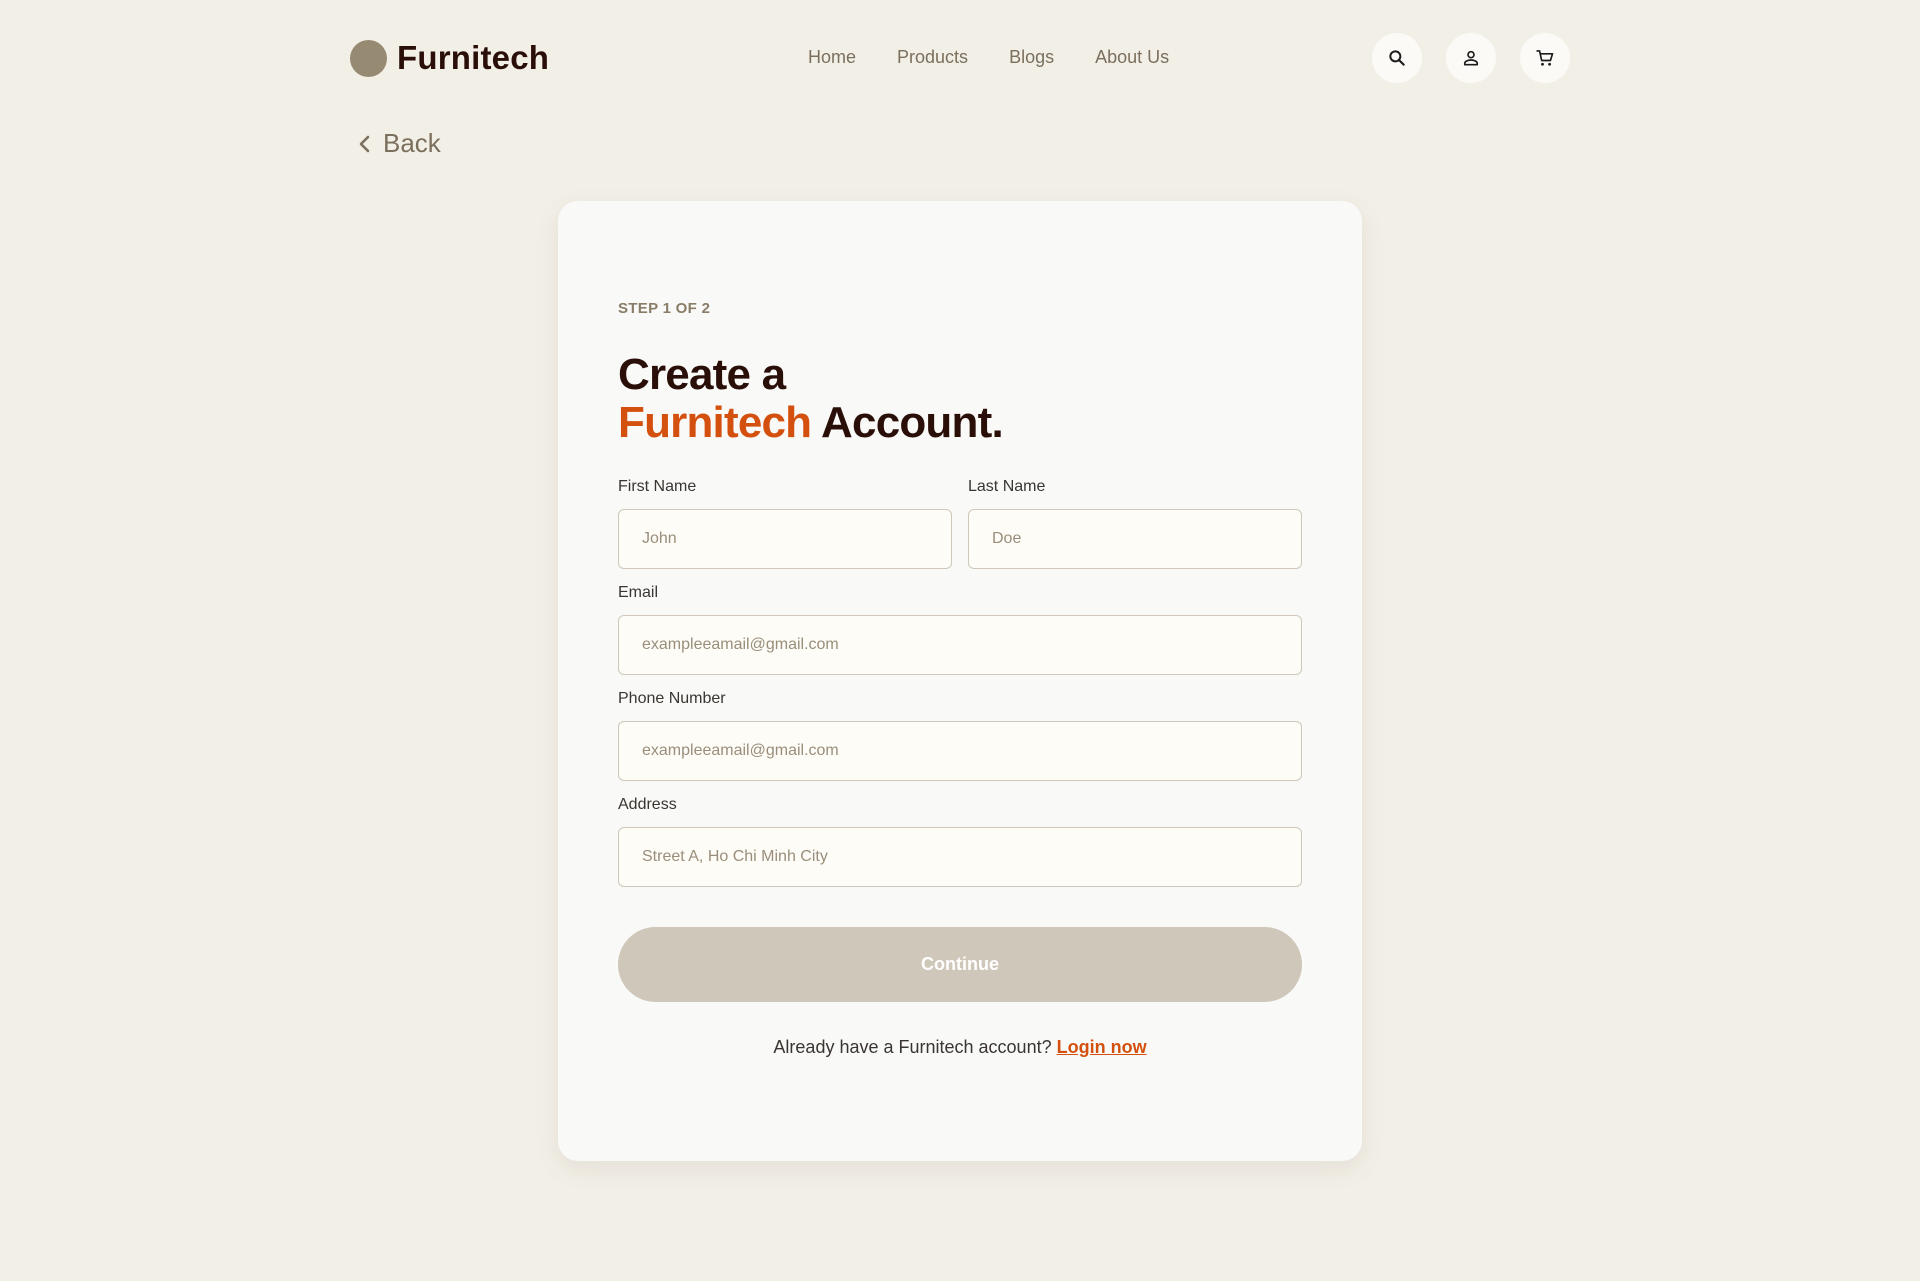 This screenshot has height=1281, width=1920. What do you see at coordinates (1102, 1047) in the screenshot?
I see `login-link: Login now` at bounding box center [1102, 1047].